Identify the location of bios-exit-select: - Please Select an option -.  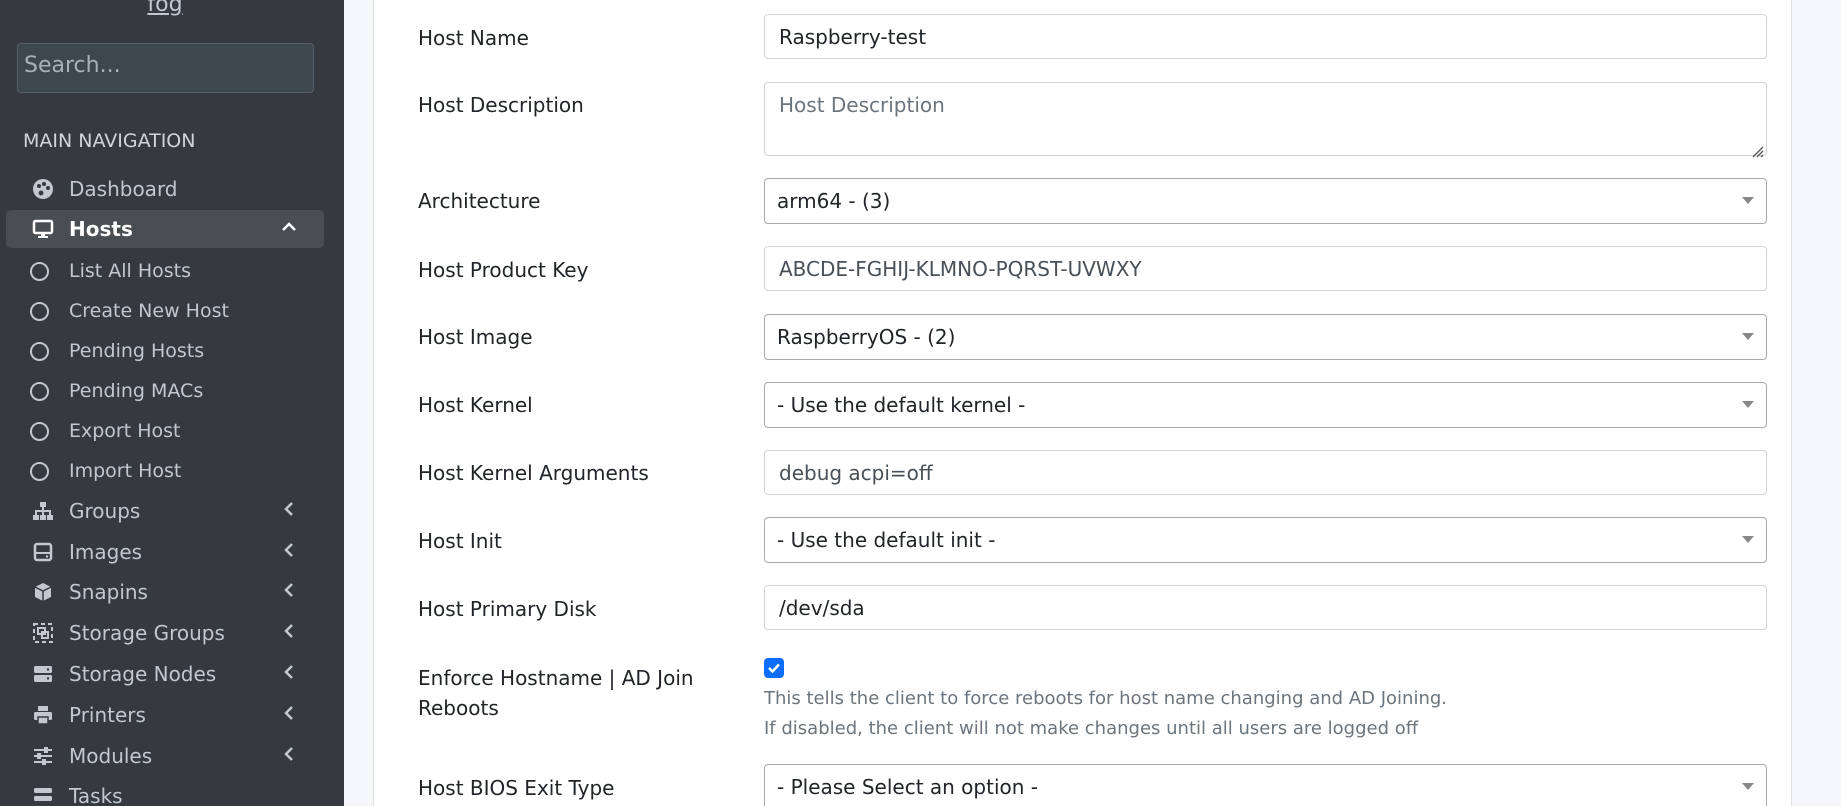
(1265, 785).